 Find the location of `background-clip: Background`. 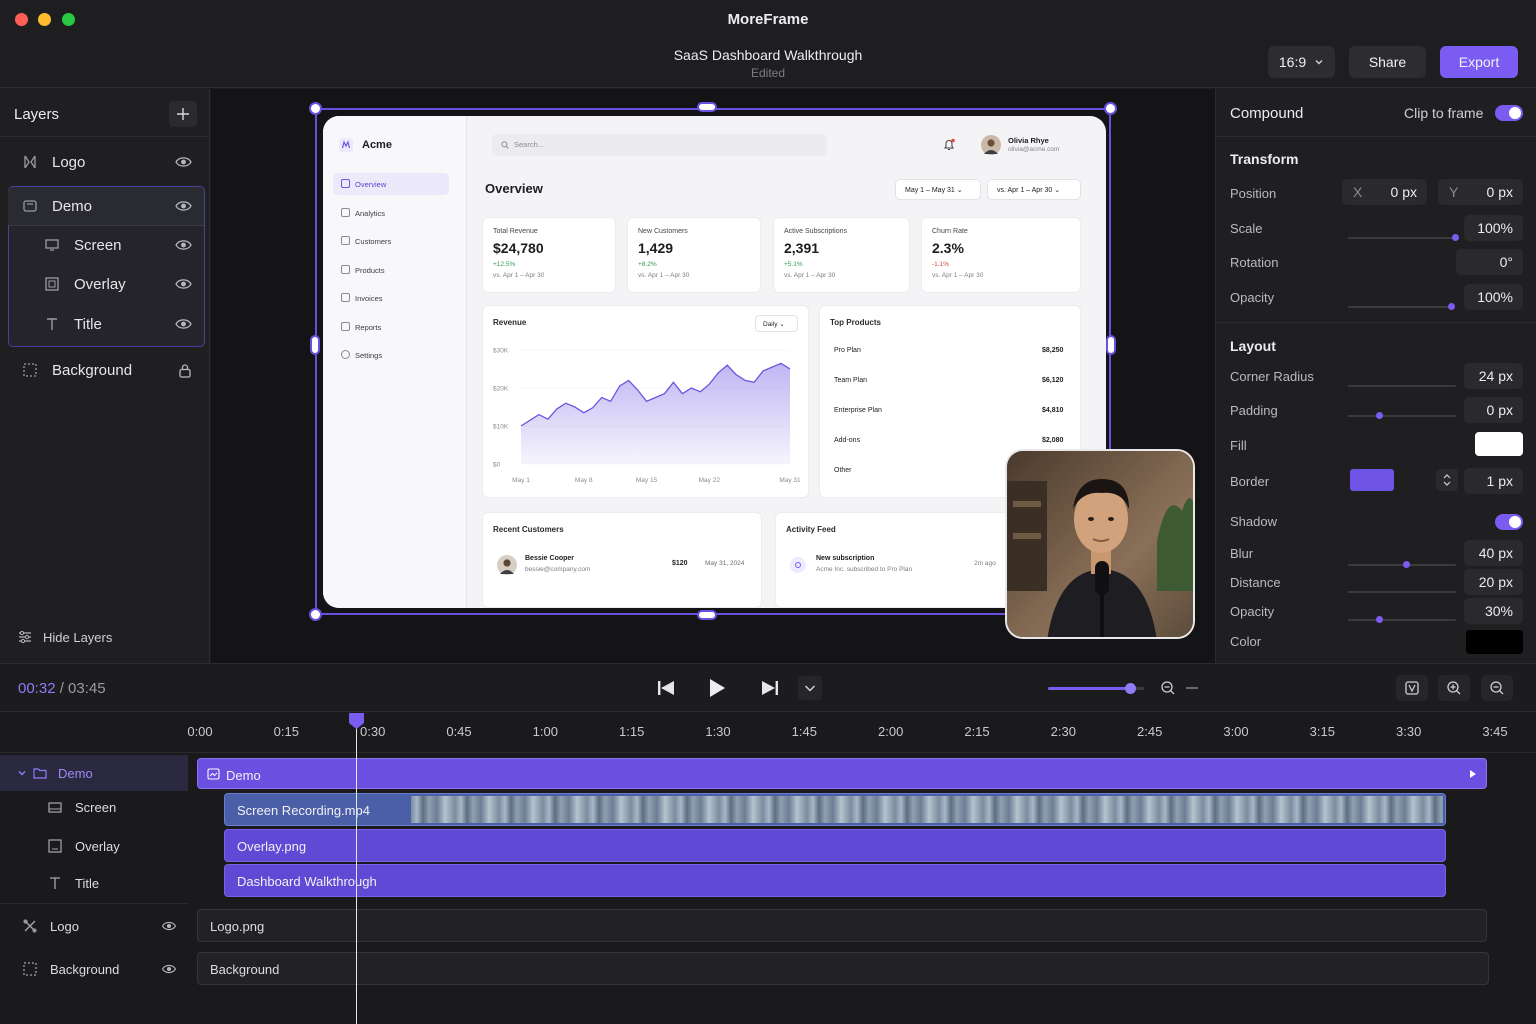

background-clip: Background is located at coordinates (843, 968).